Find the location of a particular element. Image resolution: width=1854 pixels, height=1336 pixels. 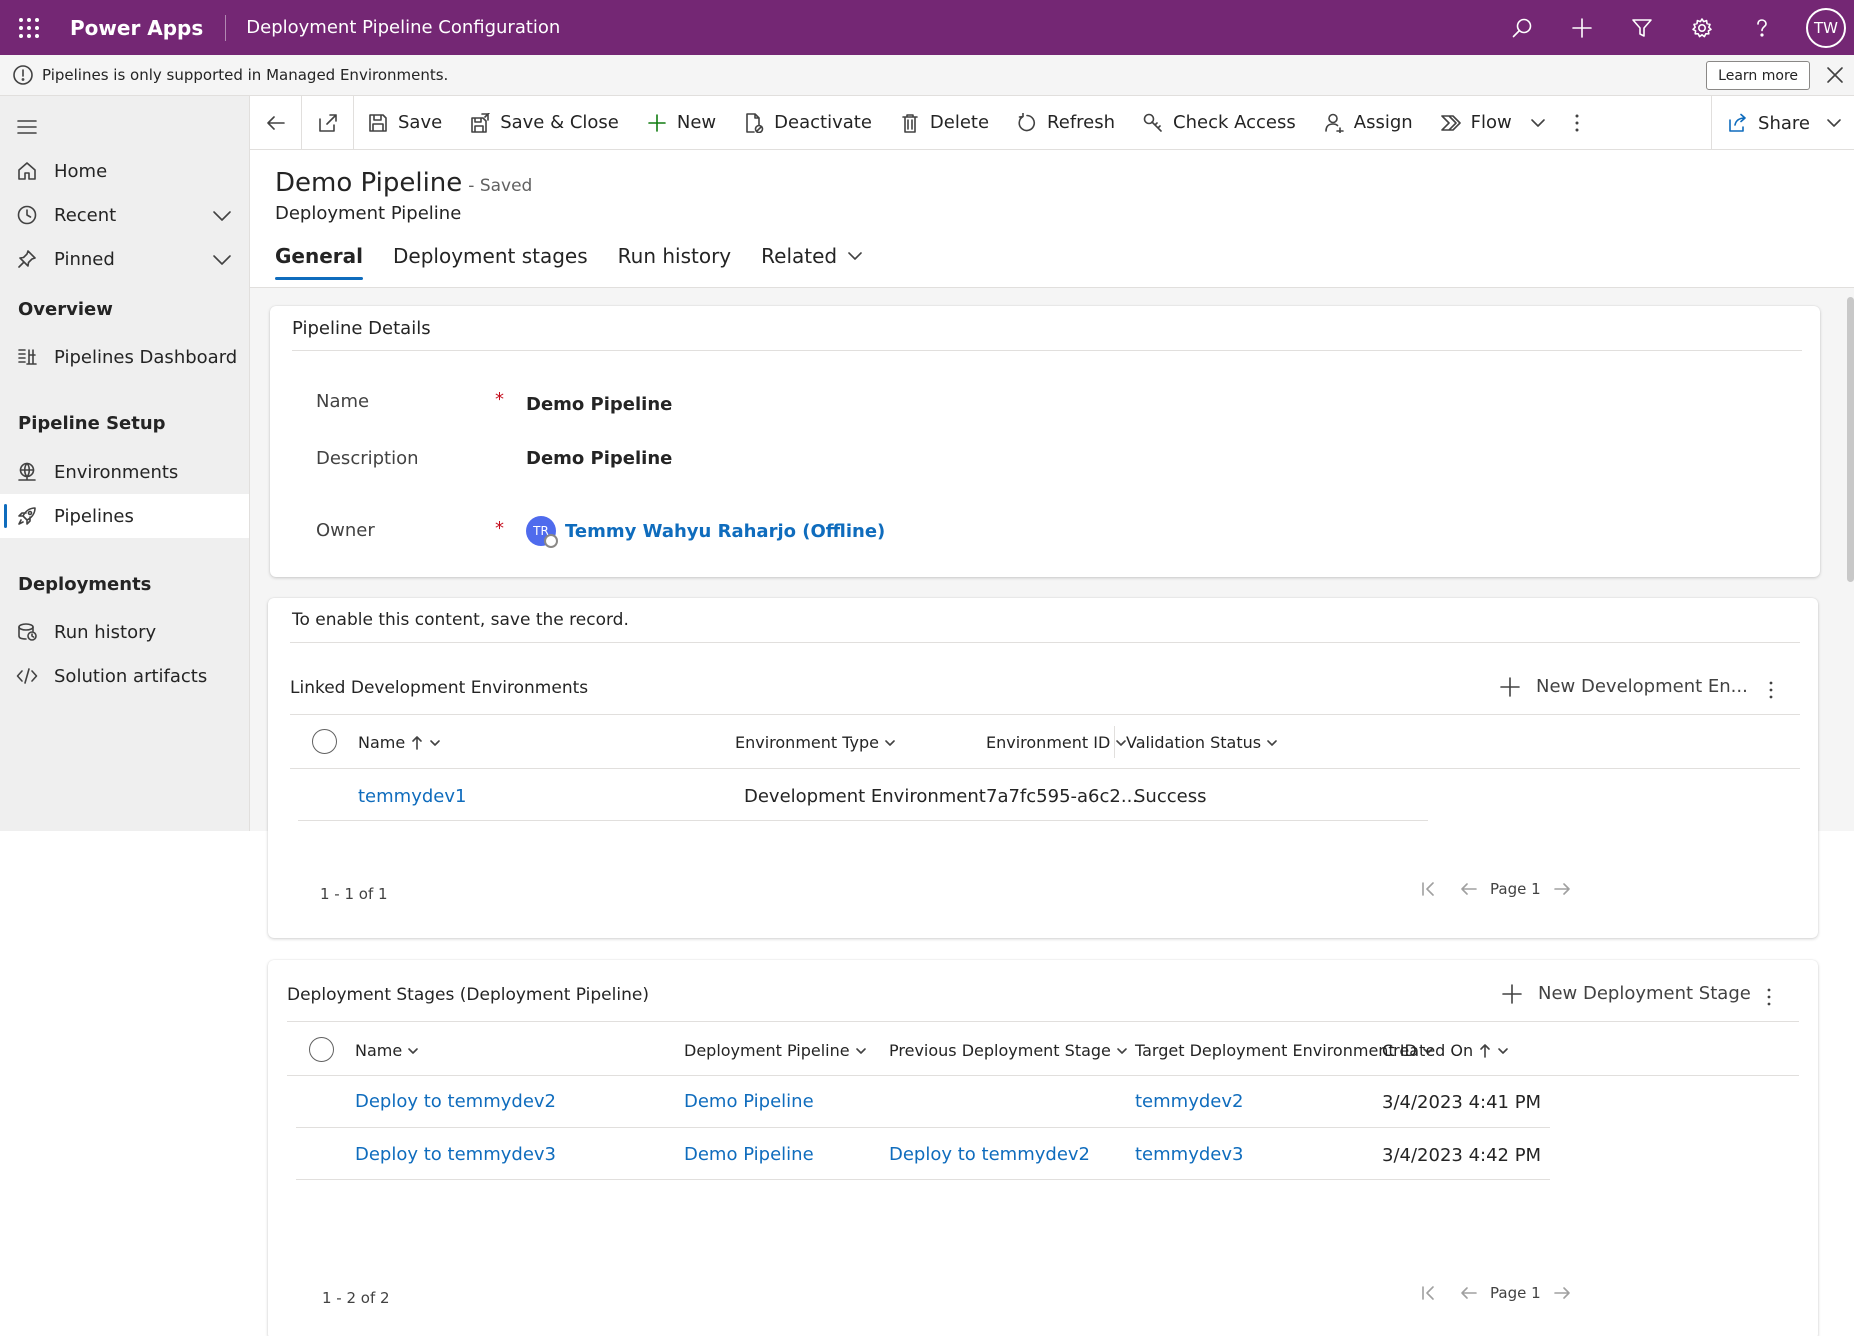

tab-deployment-stages: Deployment stages is located at coordinates (490, 262).